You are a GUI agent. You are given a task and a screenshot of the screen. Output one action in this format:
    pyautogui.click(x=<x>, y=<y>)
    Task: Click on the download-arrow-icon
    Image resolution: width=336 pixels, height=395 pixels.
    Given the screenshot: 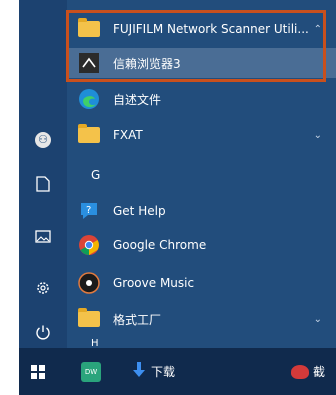 What is the action you would take?
    pyautogui.click(x=139, y=371)
    